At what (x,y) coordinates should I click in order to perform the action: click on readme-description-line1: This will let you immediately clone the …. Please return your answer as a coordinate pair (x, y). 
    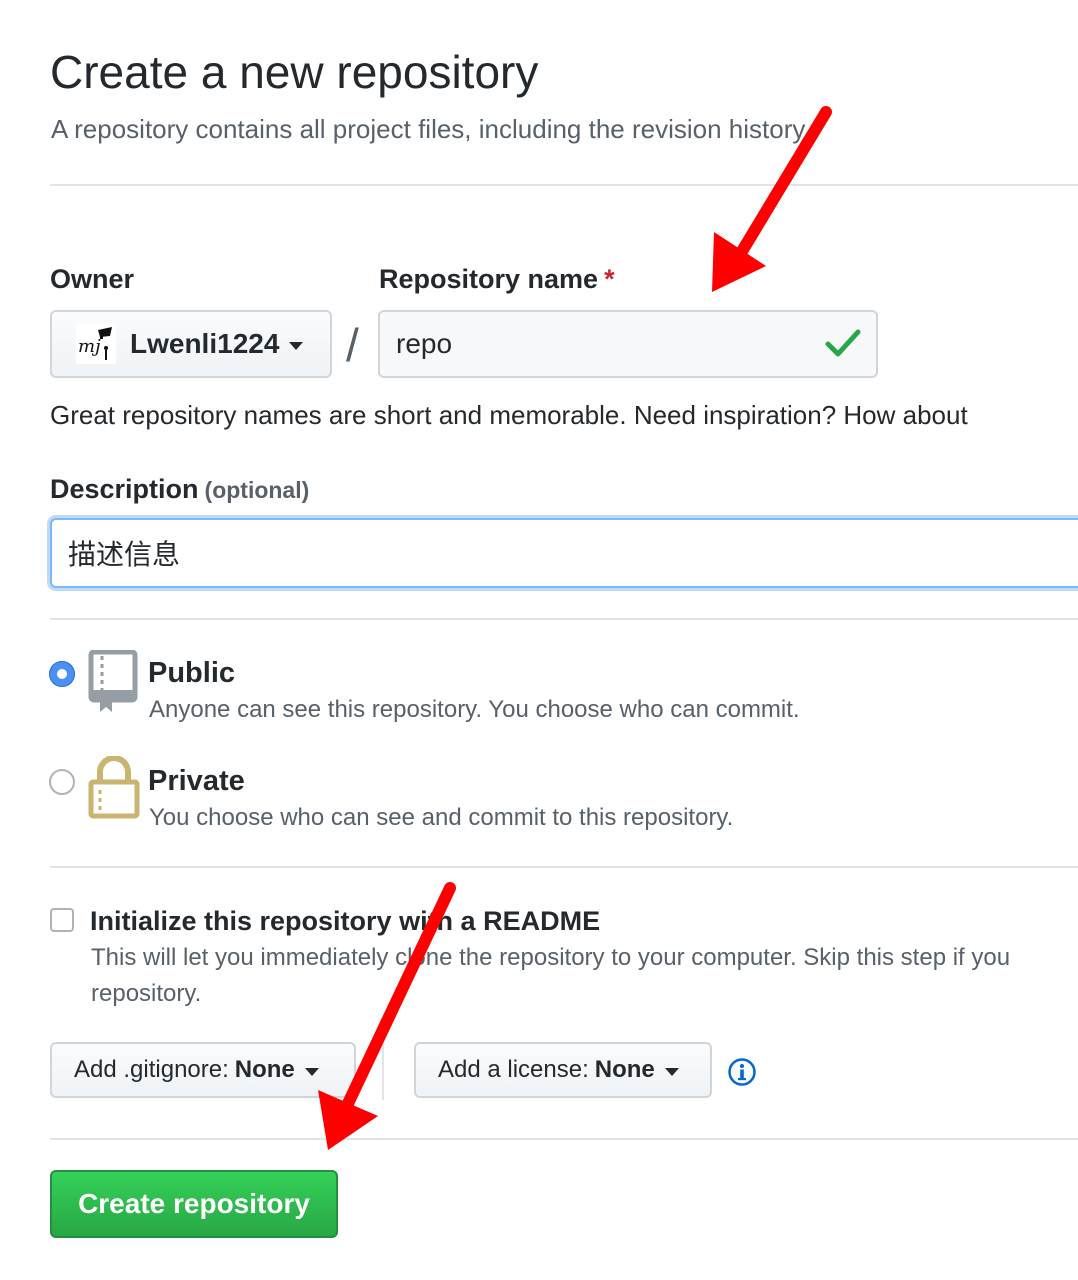
    Looking at the image, I should click on (551, 957).